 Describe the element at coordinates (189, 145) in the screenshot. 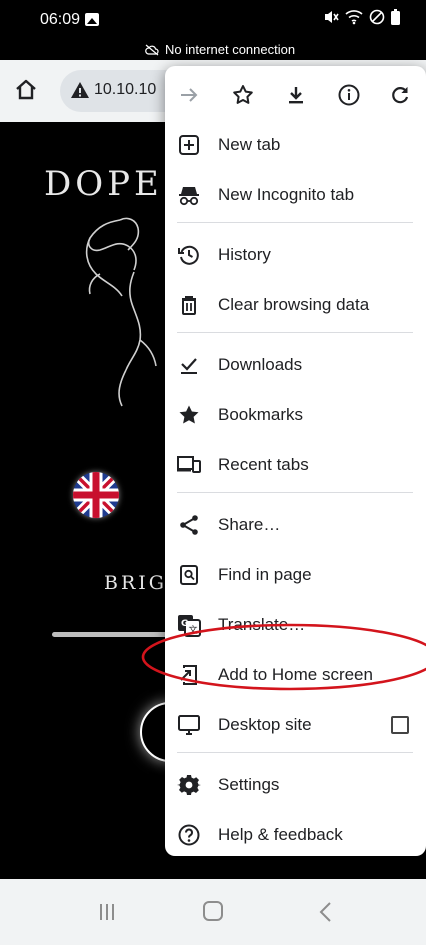

I see `new-tab-icon` at that location.